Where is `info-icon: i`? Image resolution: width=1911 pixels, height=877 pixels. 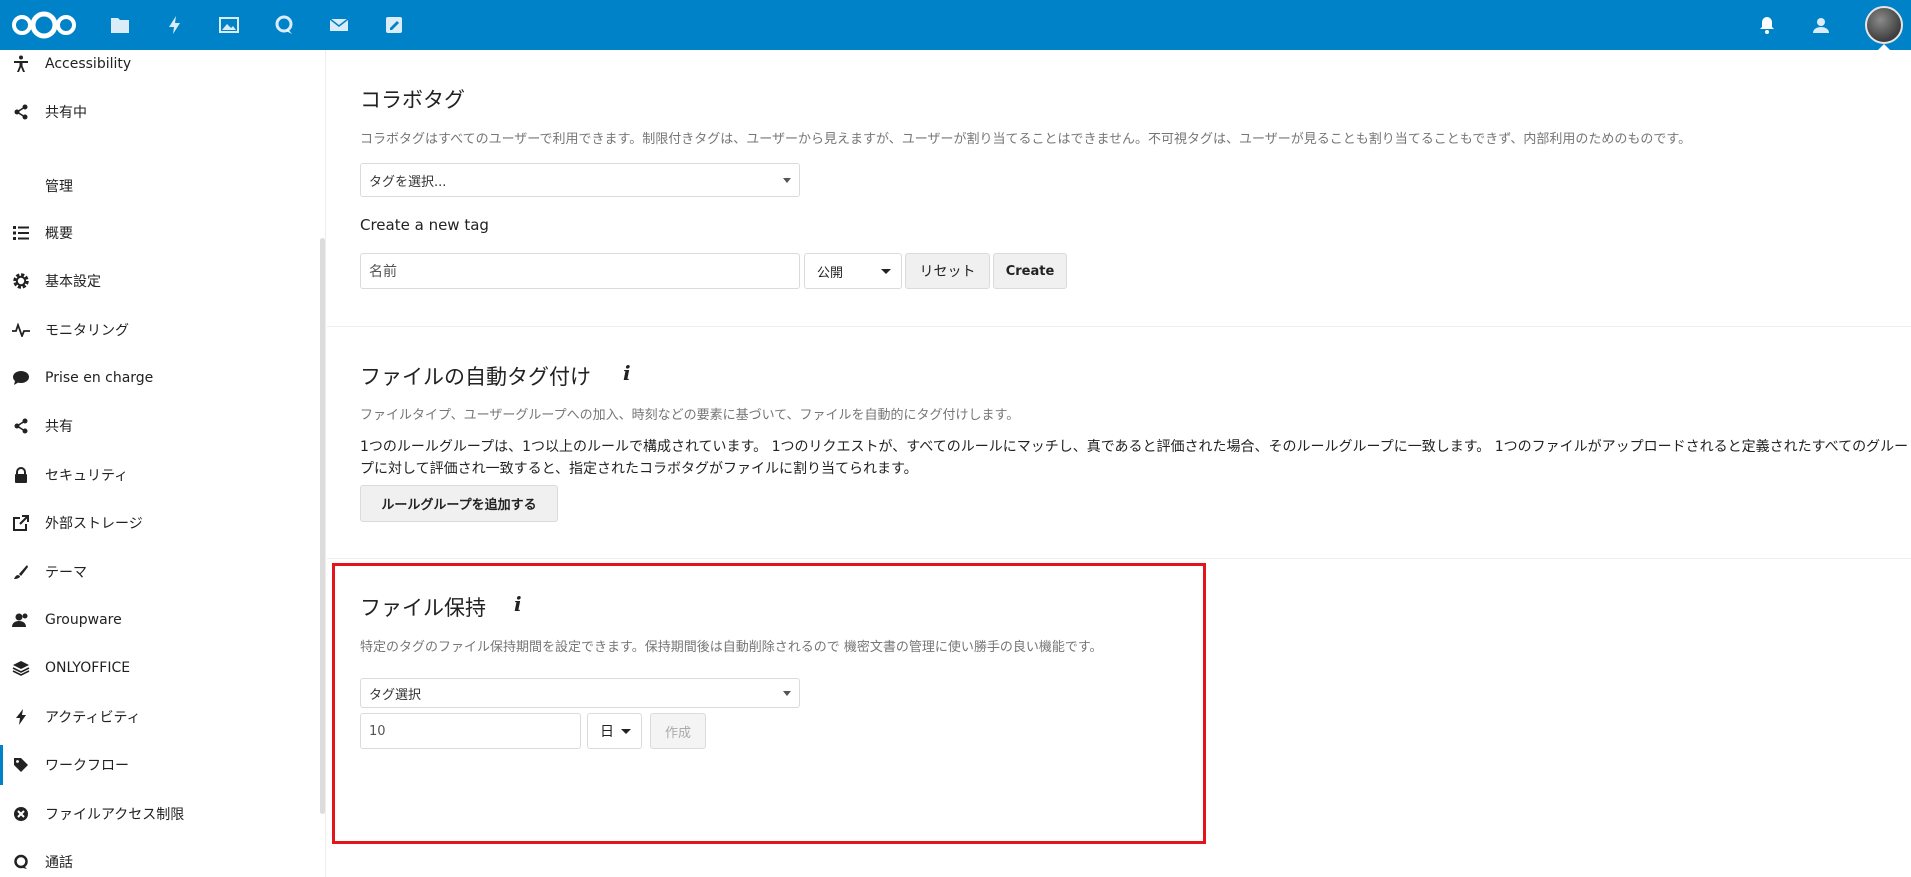
info-icon: i is located at coordinates (627, 373).